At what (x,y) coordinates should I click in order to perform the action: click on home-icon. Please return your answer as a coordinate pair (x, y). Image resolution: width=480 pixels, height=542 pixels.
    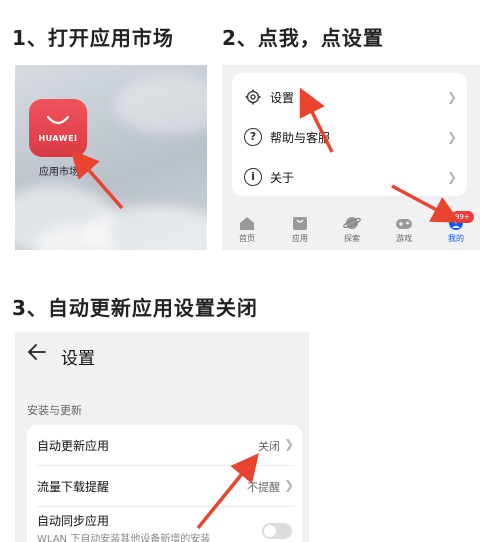
    Looking at the image, I should click on (247, 223).